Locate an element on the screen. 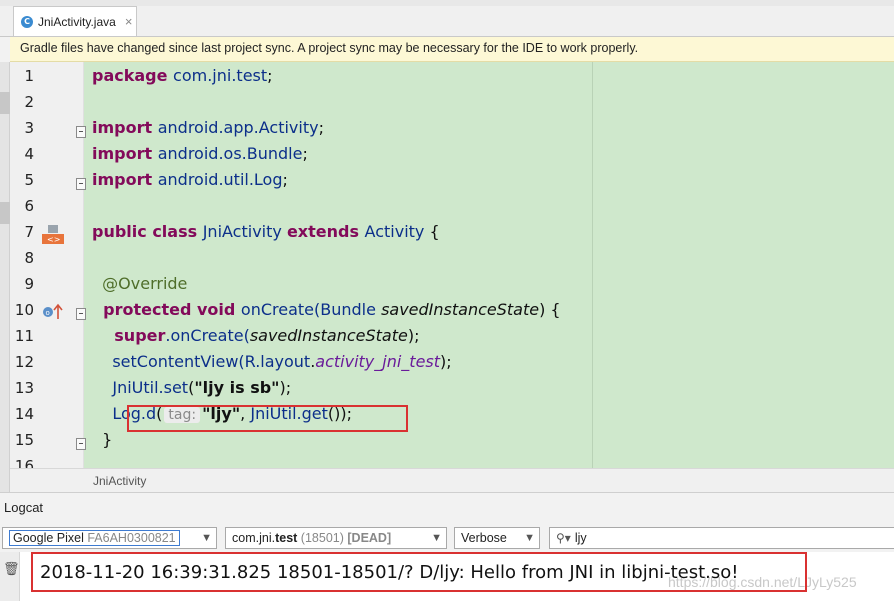  svg-text: o is located at coordinates (48, 313).